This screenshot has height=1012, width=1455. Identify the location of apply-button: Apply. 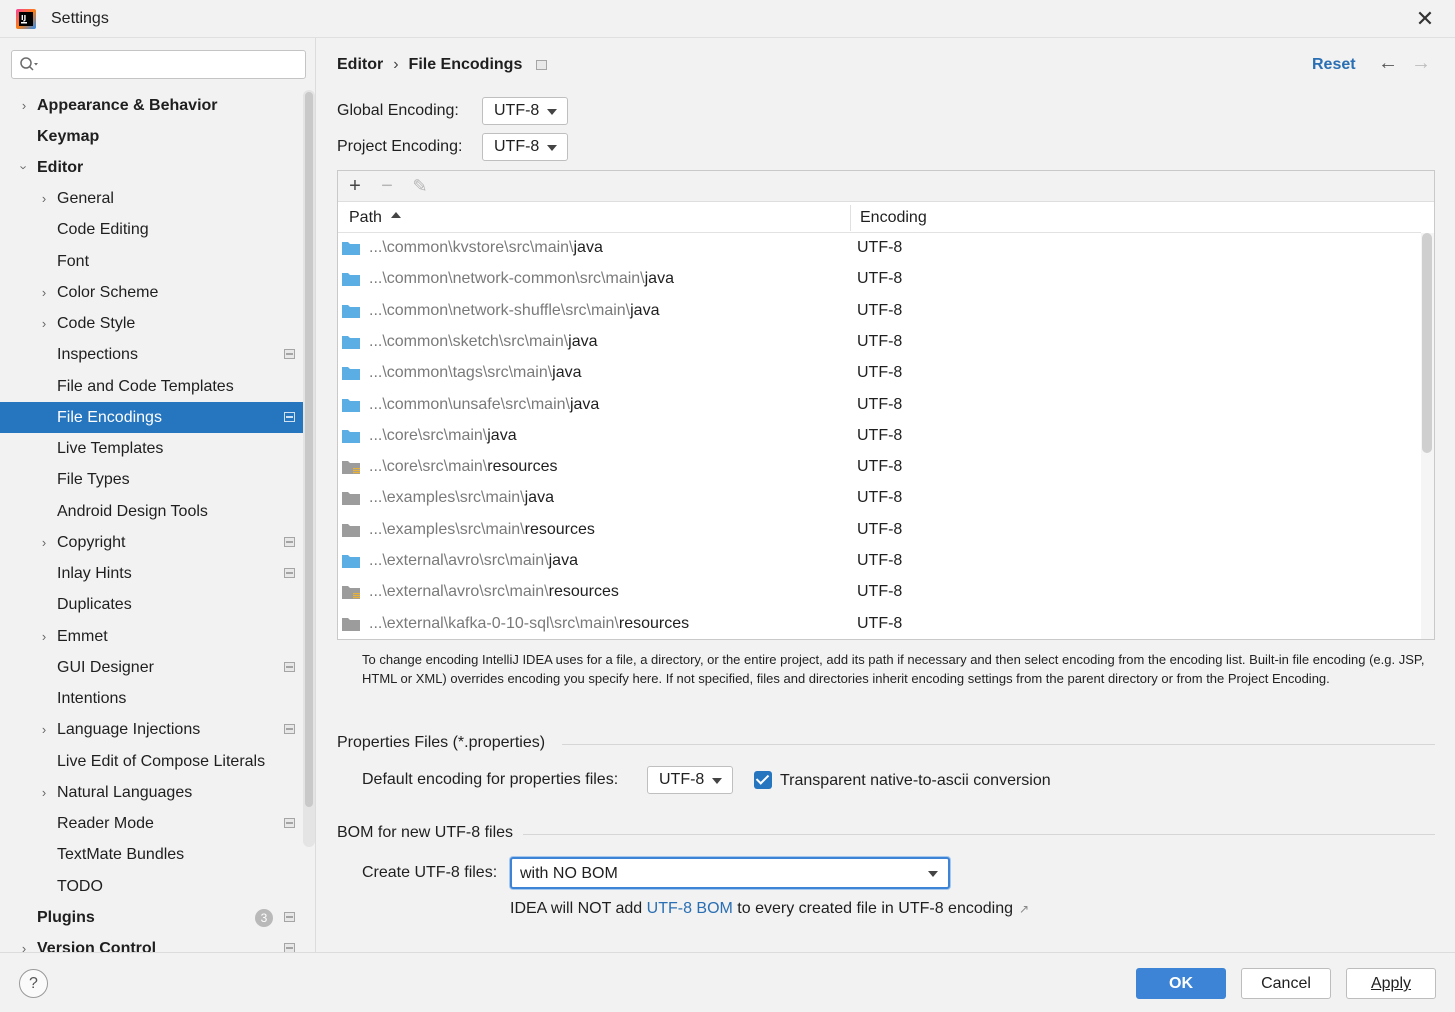
(1391, 983).